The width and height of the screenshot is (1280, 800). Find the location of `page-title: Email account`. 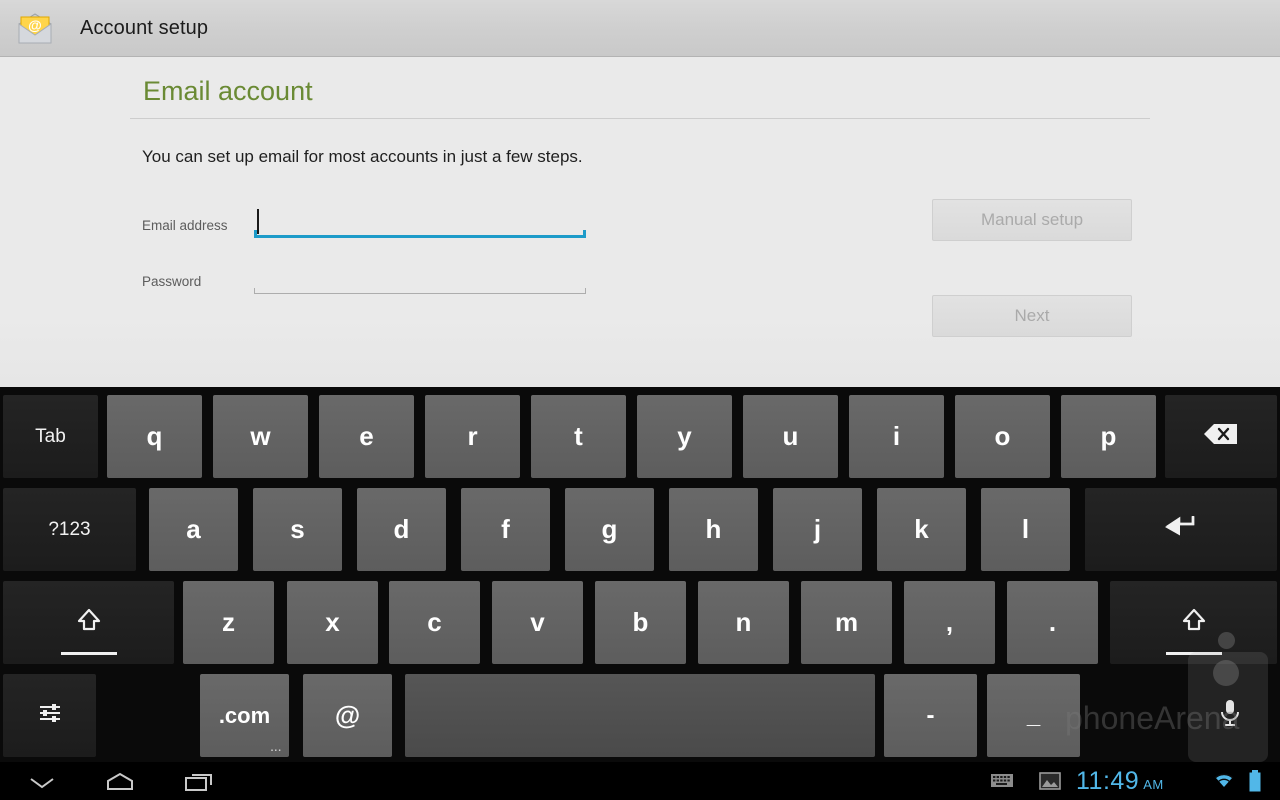

page-title: Email account is located at coordinates (228, 91).